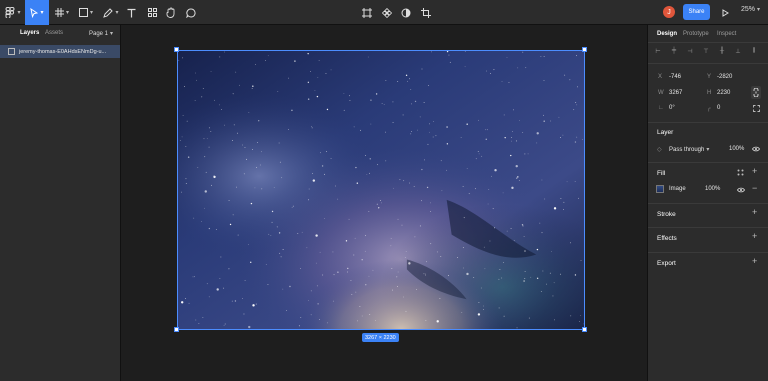  Describe the element at coordinates (740, 173) in the screenshot. I see `fill-styles-icon` at that location.